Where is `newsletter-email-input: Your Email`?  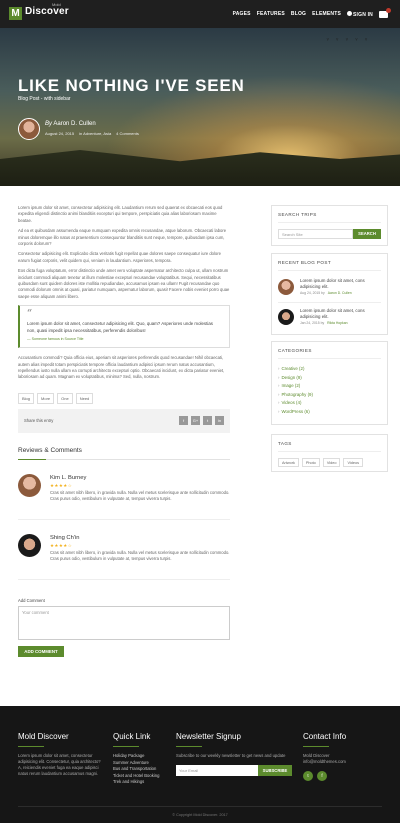 newsletter-email-input: Your Email is located at coordinates (217, 770).